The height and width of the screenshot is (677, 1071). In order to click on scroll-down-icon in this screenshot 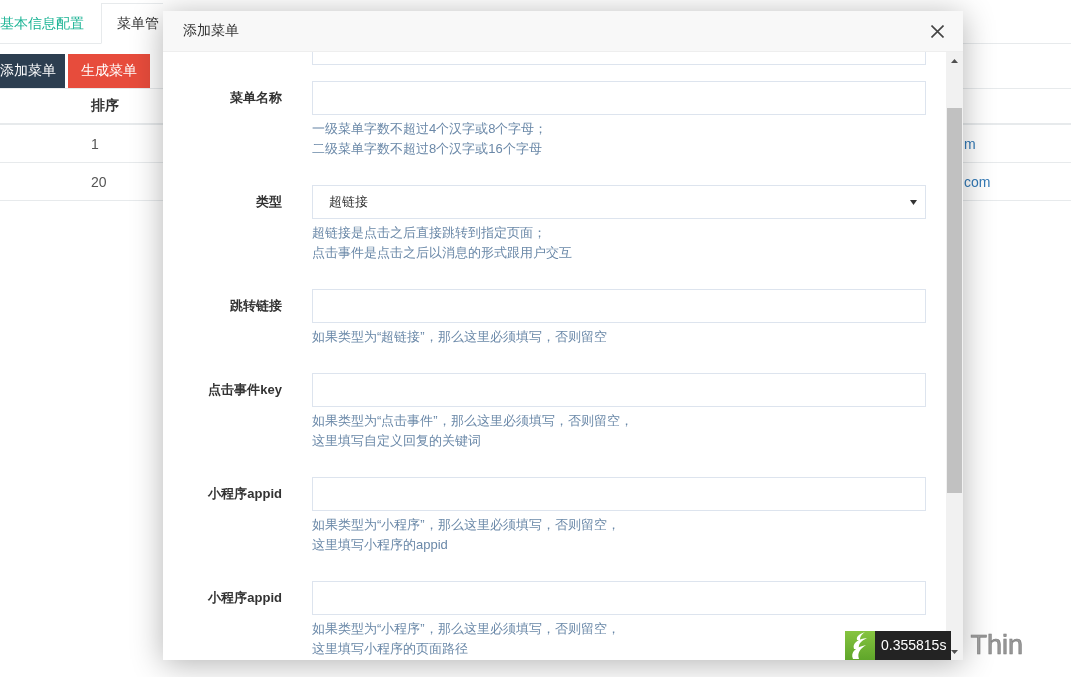, I will do `click(954, 651)`.